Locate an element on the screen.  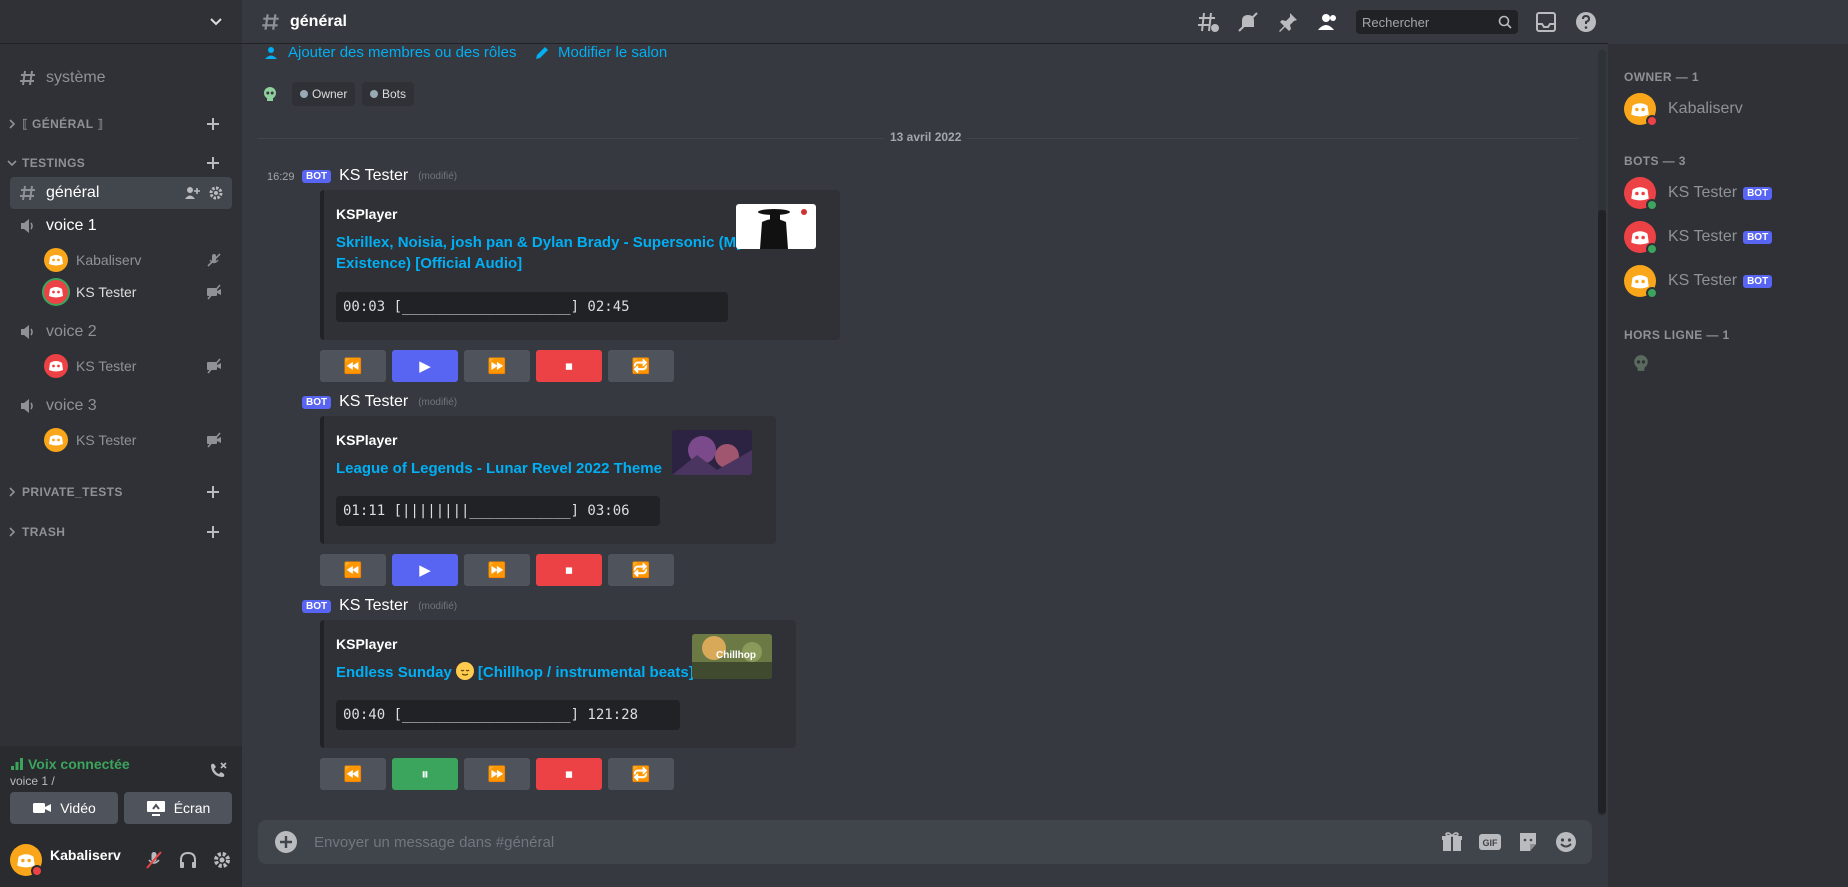
mic-muted-icon is located at coordinates (154, 860).